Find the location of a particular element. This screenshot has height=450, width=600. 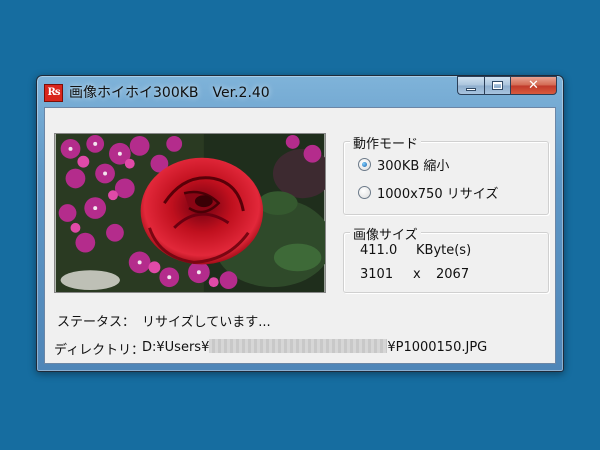

close-button: ✕ is located at coordinates (533, 85).